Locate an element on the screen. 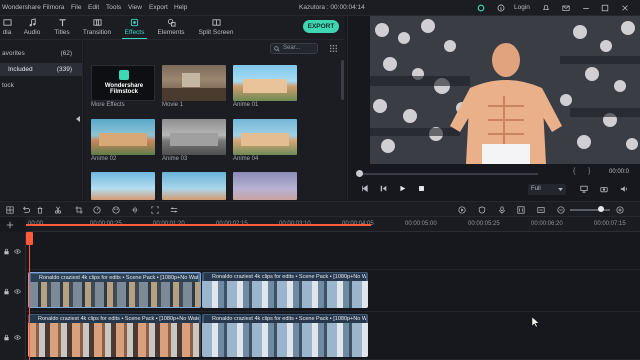  grid-icon is located at coordinates (10, 210).